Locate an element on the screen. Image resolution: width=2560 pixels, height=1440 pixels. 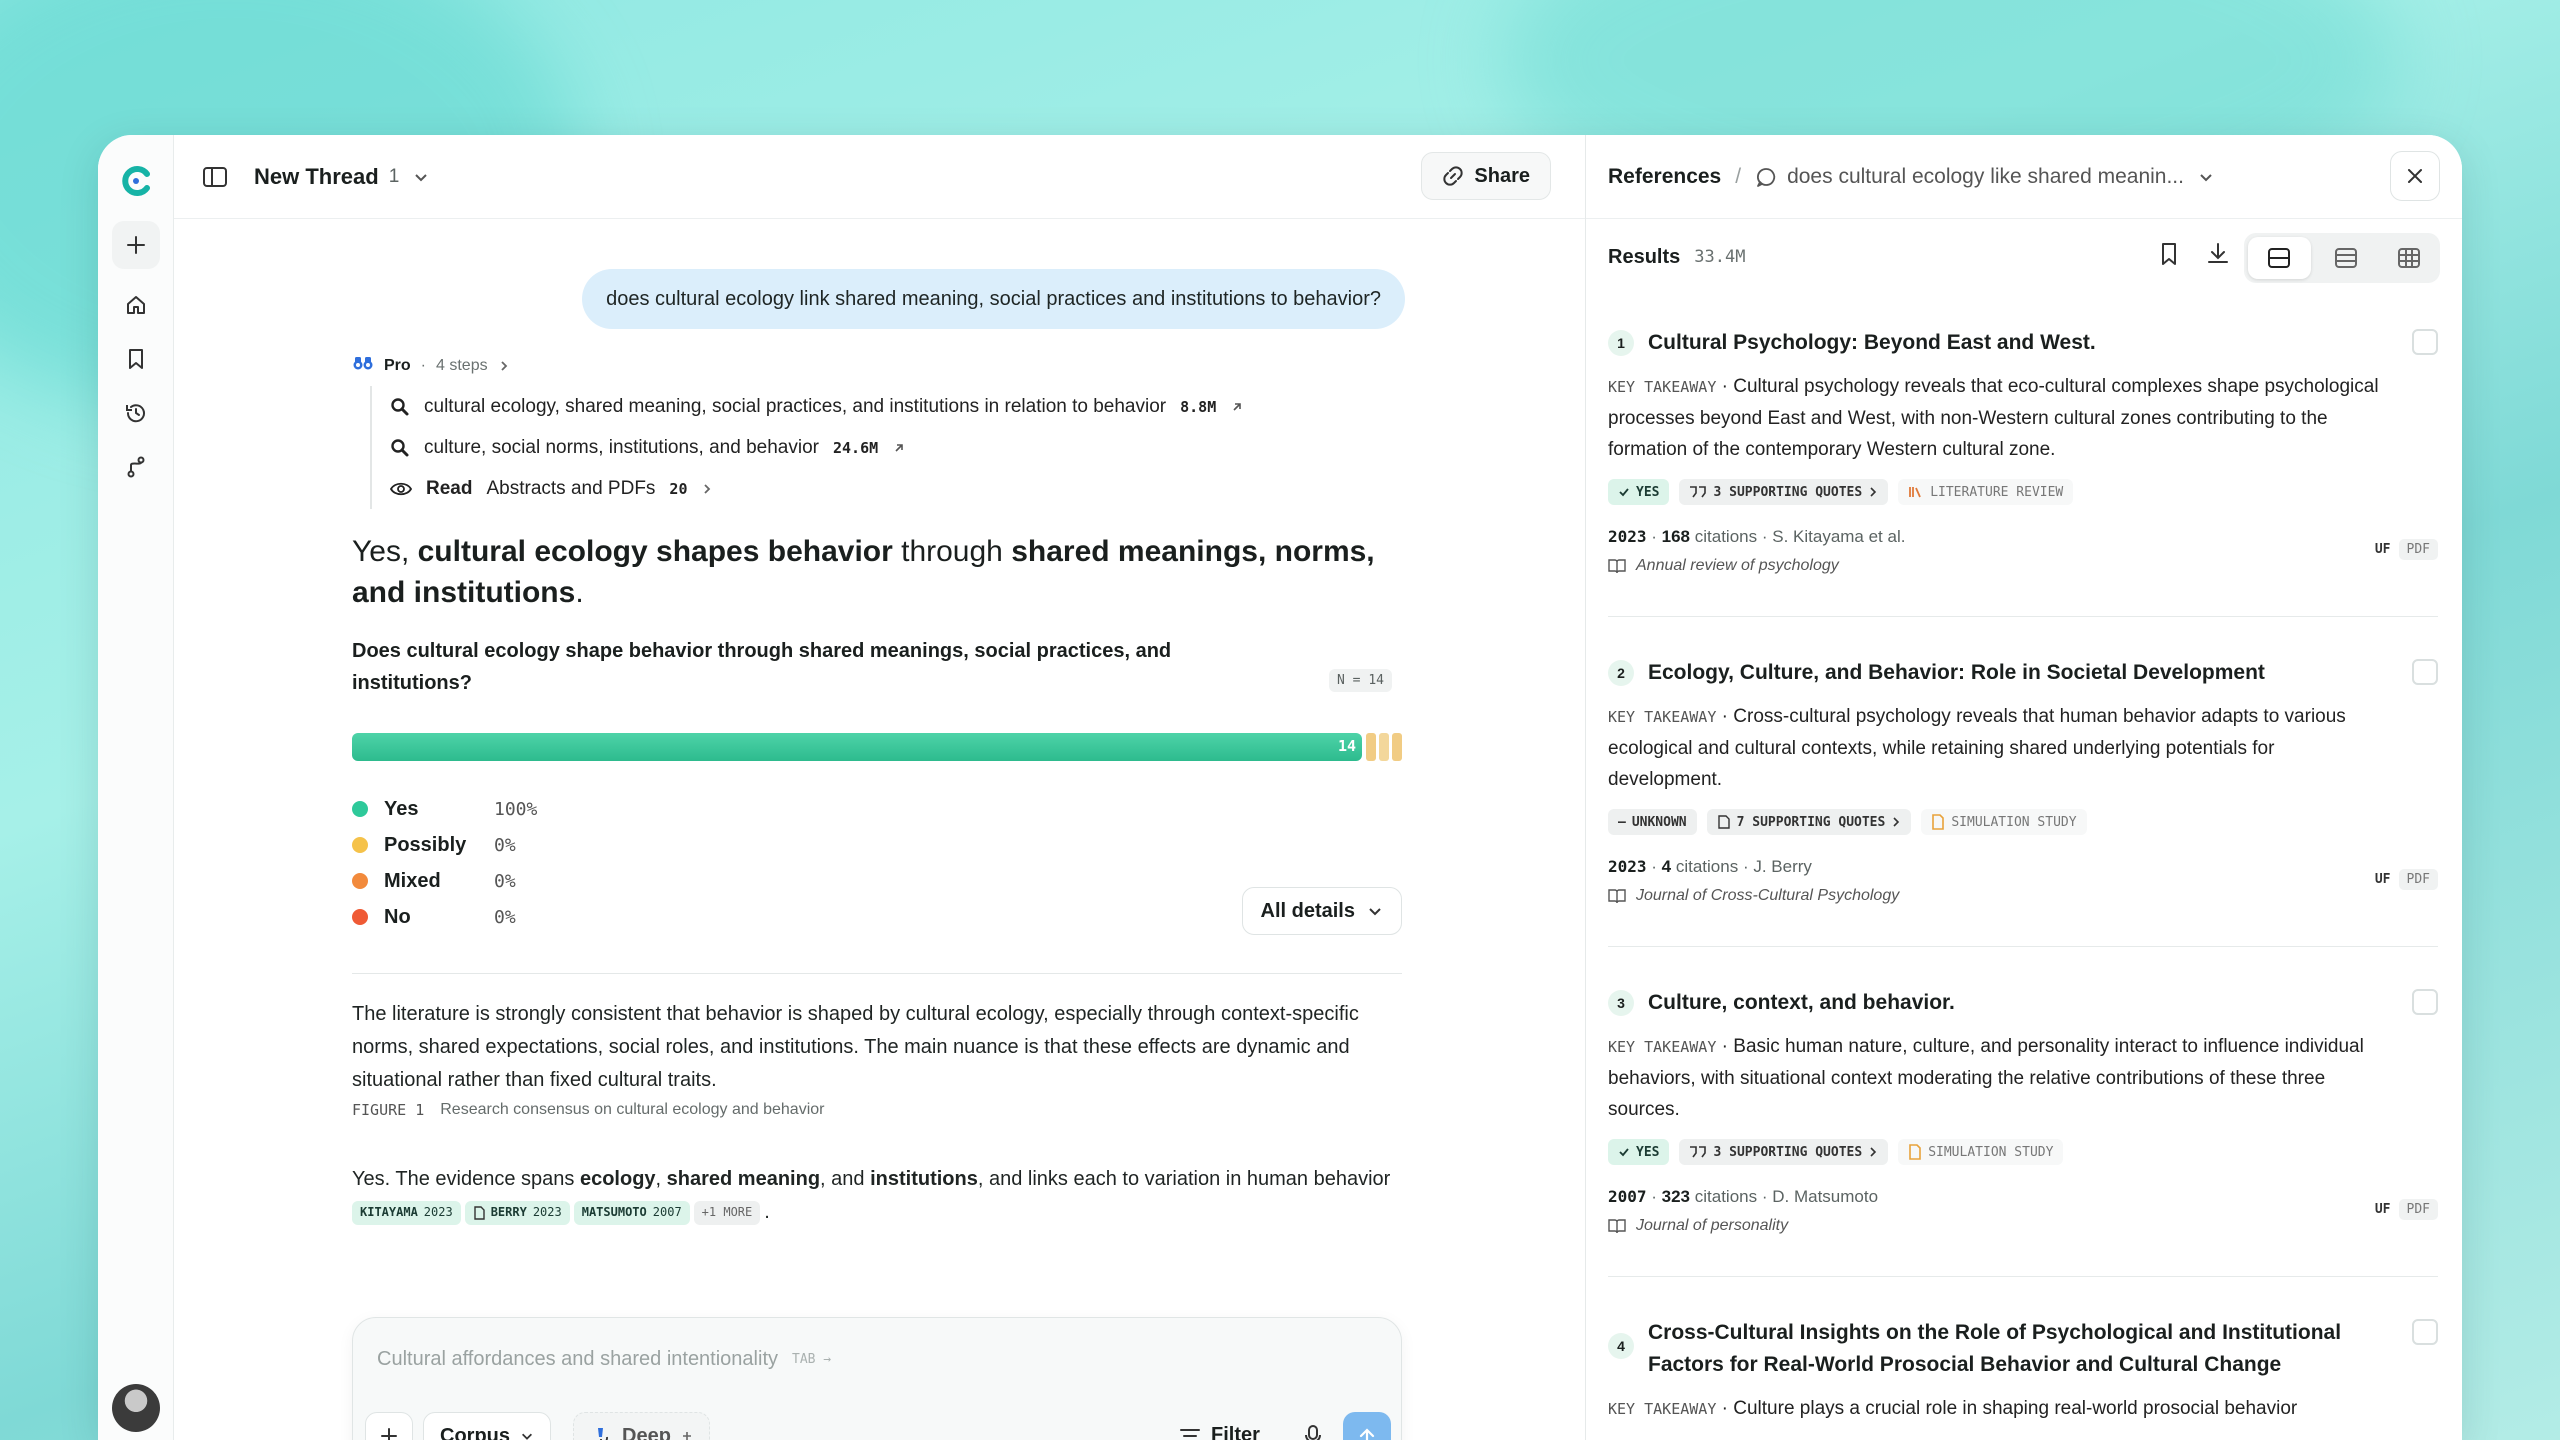
read-step: Read Abstracts and PDFs 20 is located at coordinates (896, 488).